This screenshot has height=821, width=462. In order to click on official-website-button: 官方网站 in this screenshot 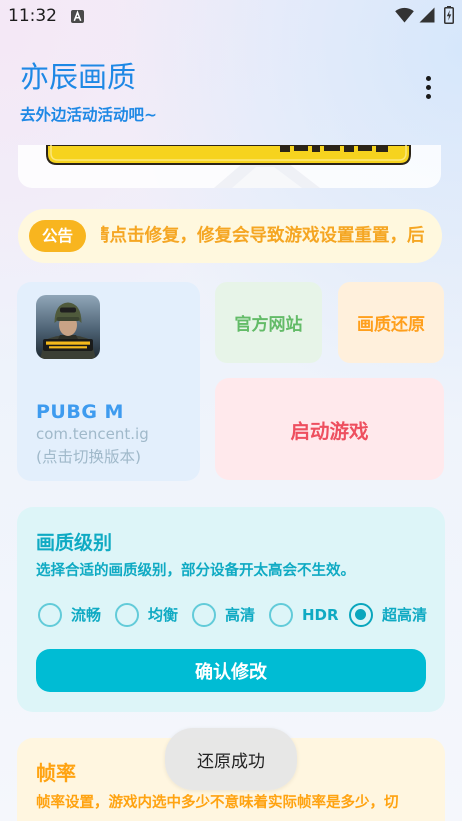, I will do `click(268, 322)`.